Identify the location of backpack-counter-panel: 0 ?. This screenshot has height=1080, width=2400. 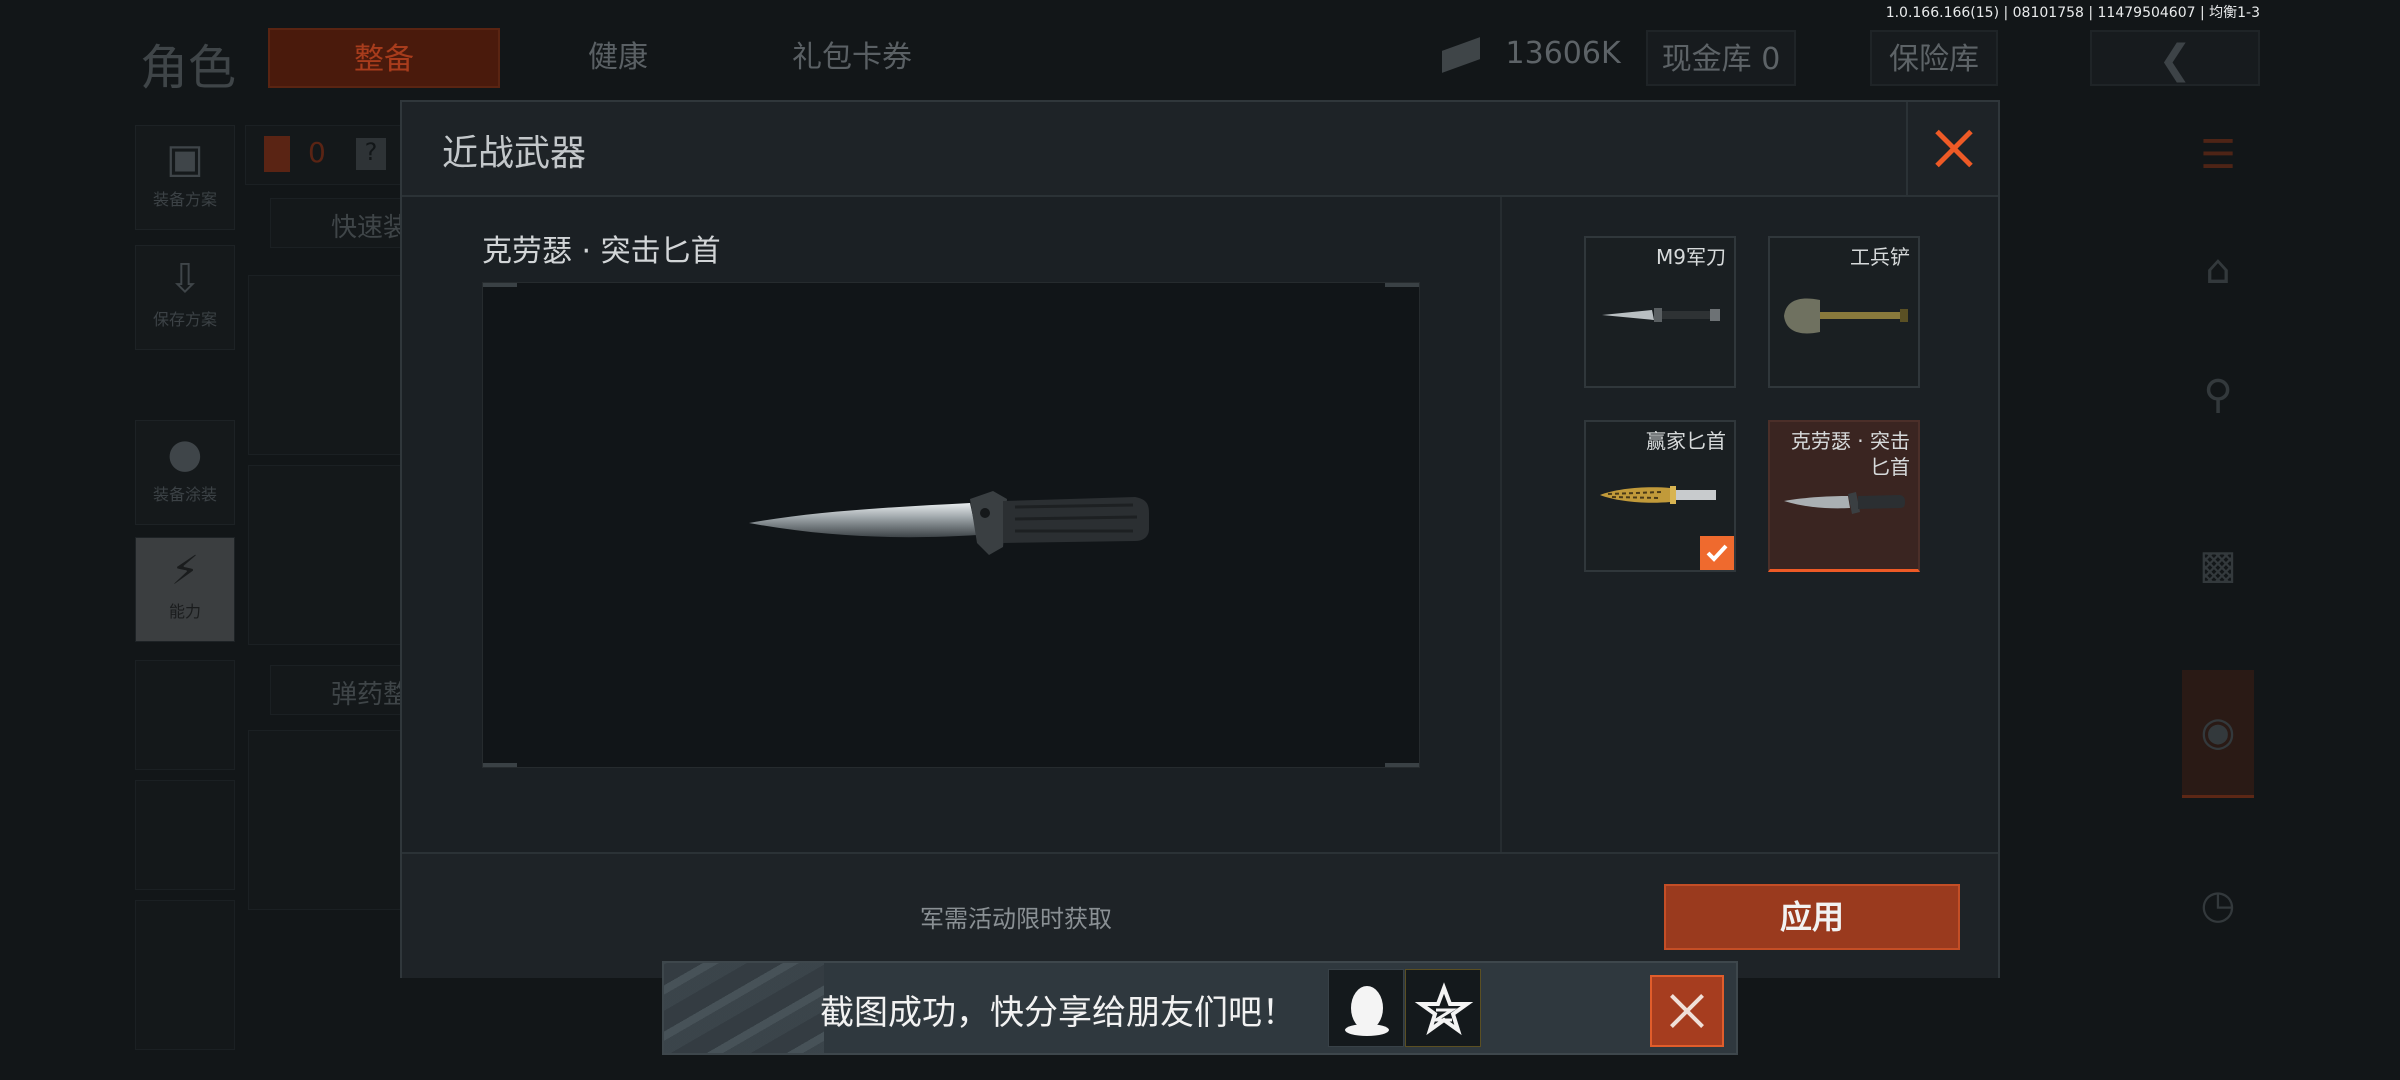
(325, 155).